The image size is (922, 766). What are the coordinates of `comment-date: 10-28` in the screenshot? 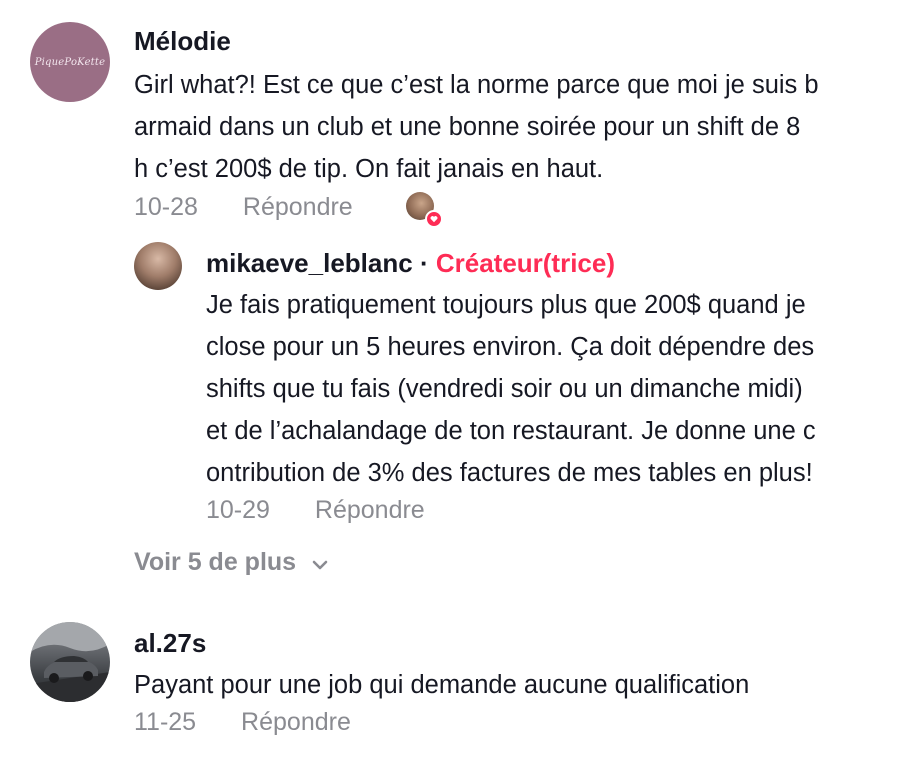 It's located at (166, 207).